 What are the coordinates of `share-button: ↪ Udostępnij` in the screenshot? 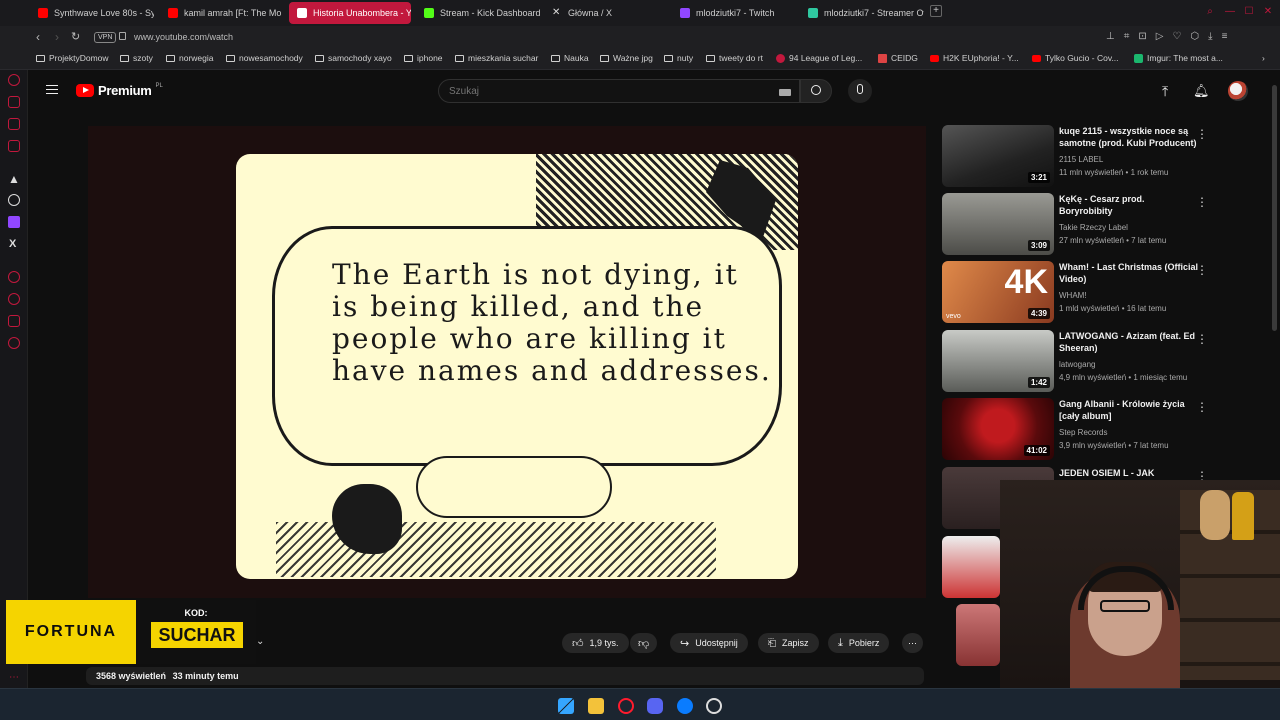 It's located at (709, 643).